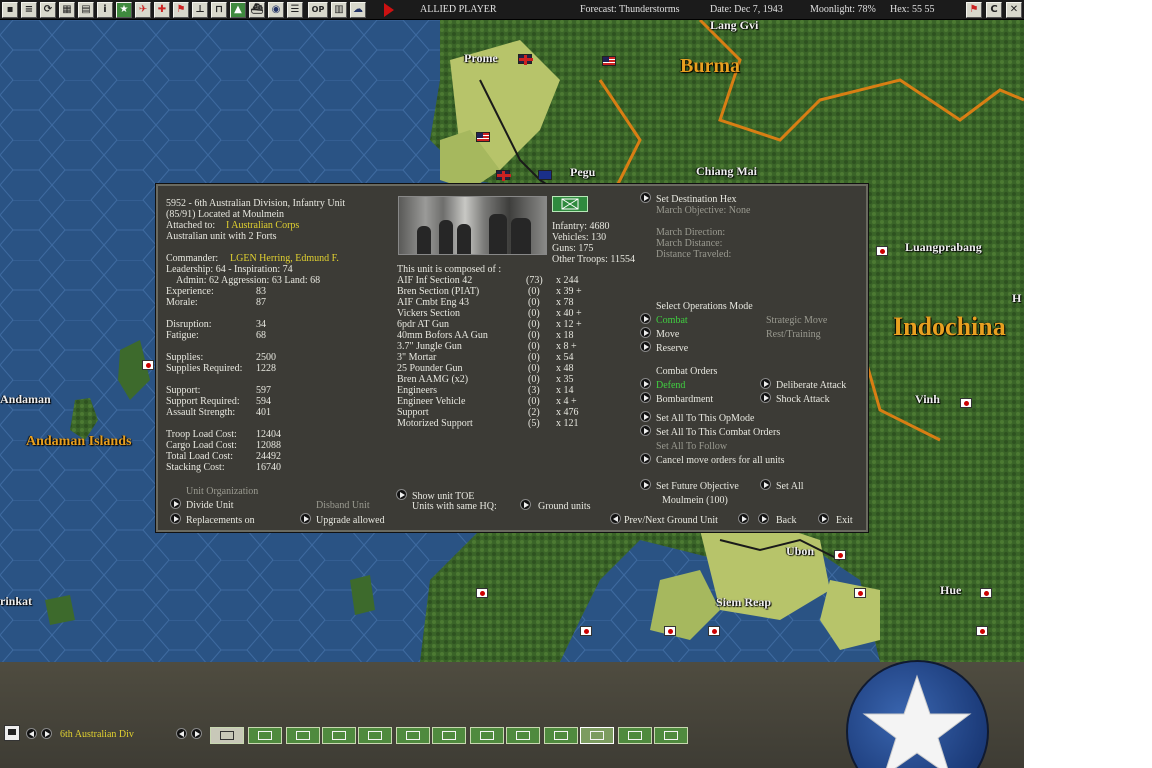 This screenshot has height=768, width=1152. I want to click on set-all-follow-button: Set All To Follow, so click(691, 446).